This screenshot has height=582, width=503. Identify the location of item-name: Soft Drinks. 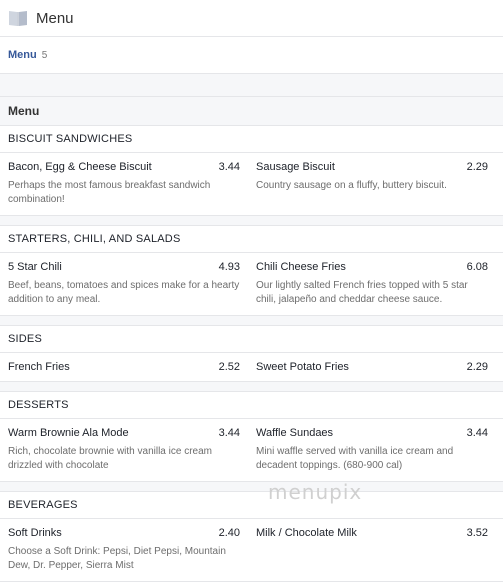
(35, 533).